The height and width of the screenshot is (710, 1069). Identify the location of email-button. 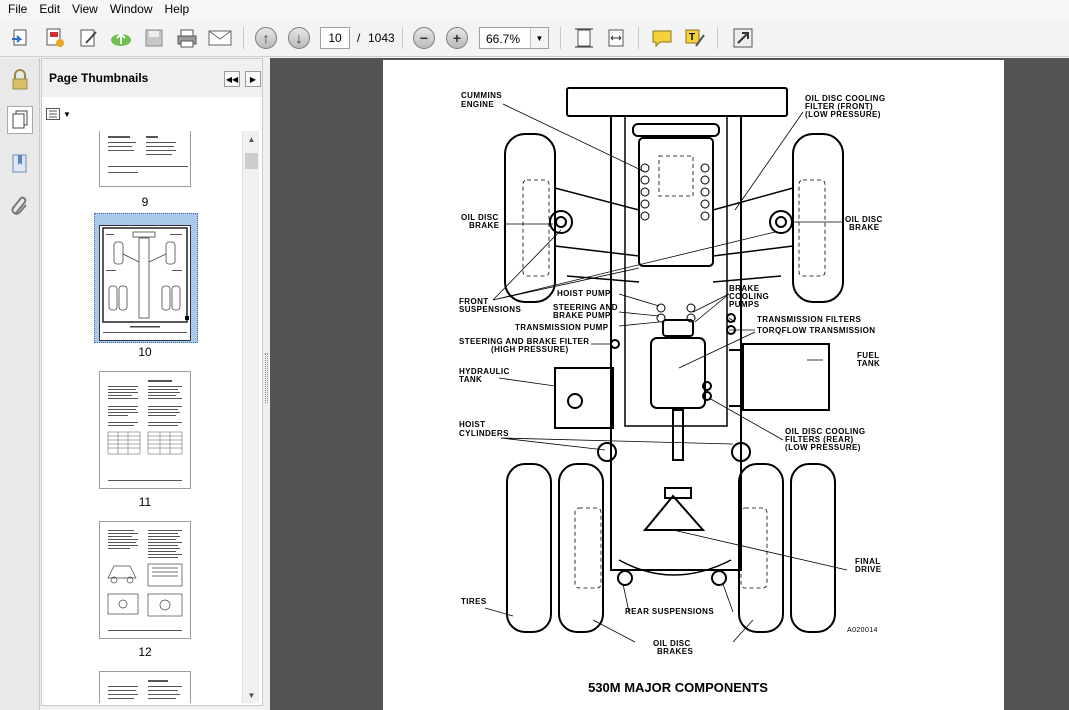
(220, 38).